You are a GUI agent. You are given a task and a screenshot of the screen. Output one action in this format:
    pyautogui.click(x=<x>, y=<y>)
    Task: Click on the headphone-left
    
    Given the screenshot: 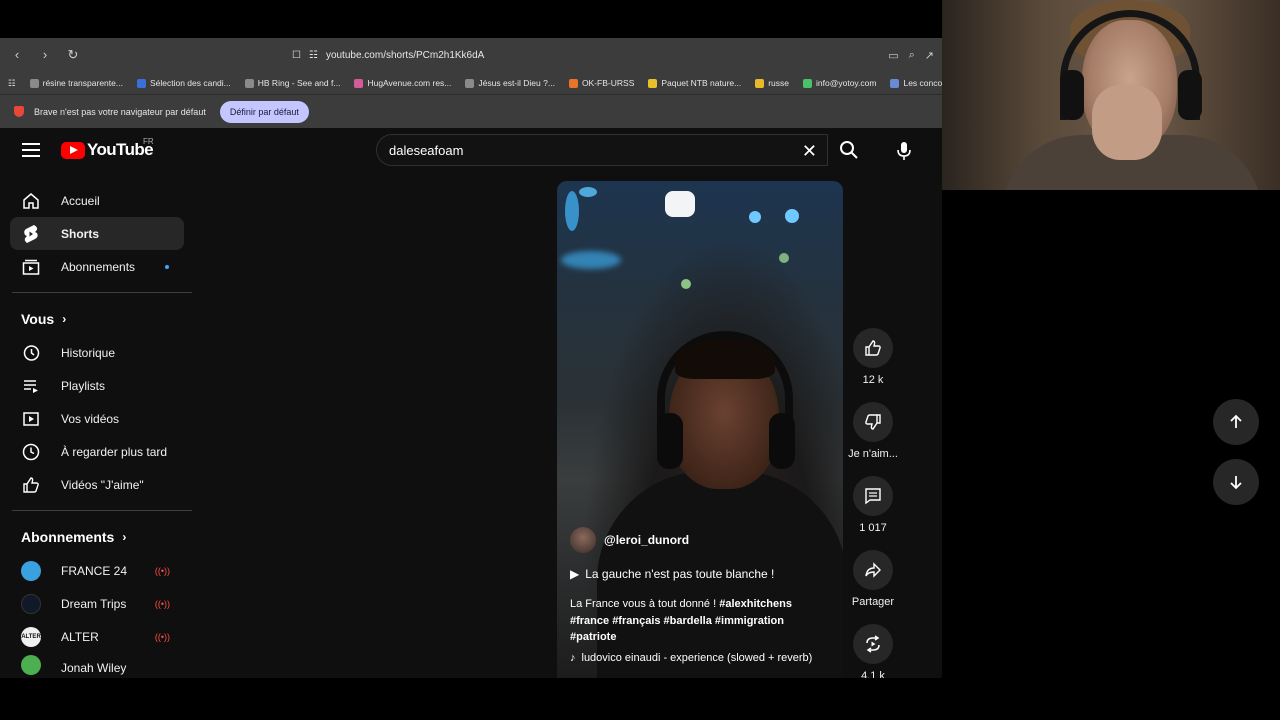 What is the action you would take?
    pyautogui.click(x=670, y=441)
    